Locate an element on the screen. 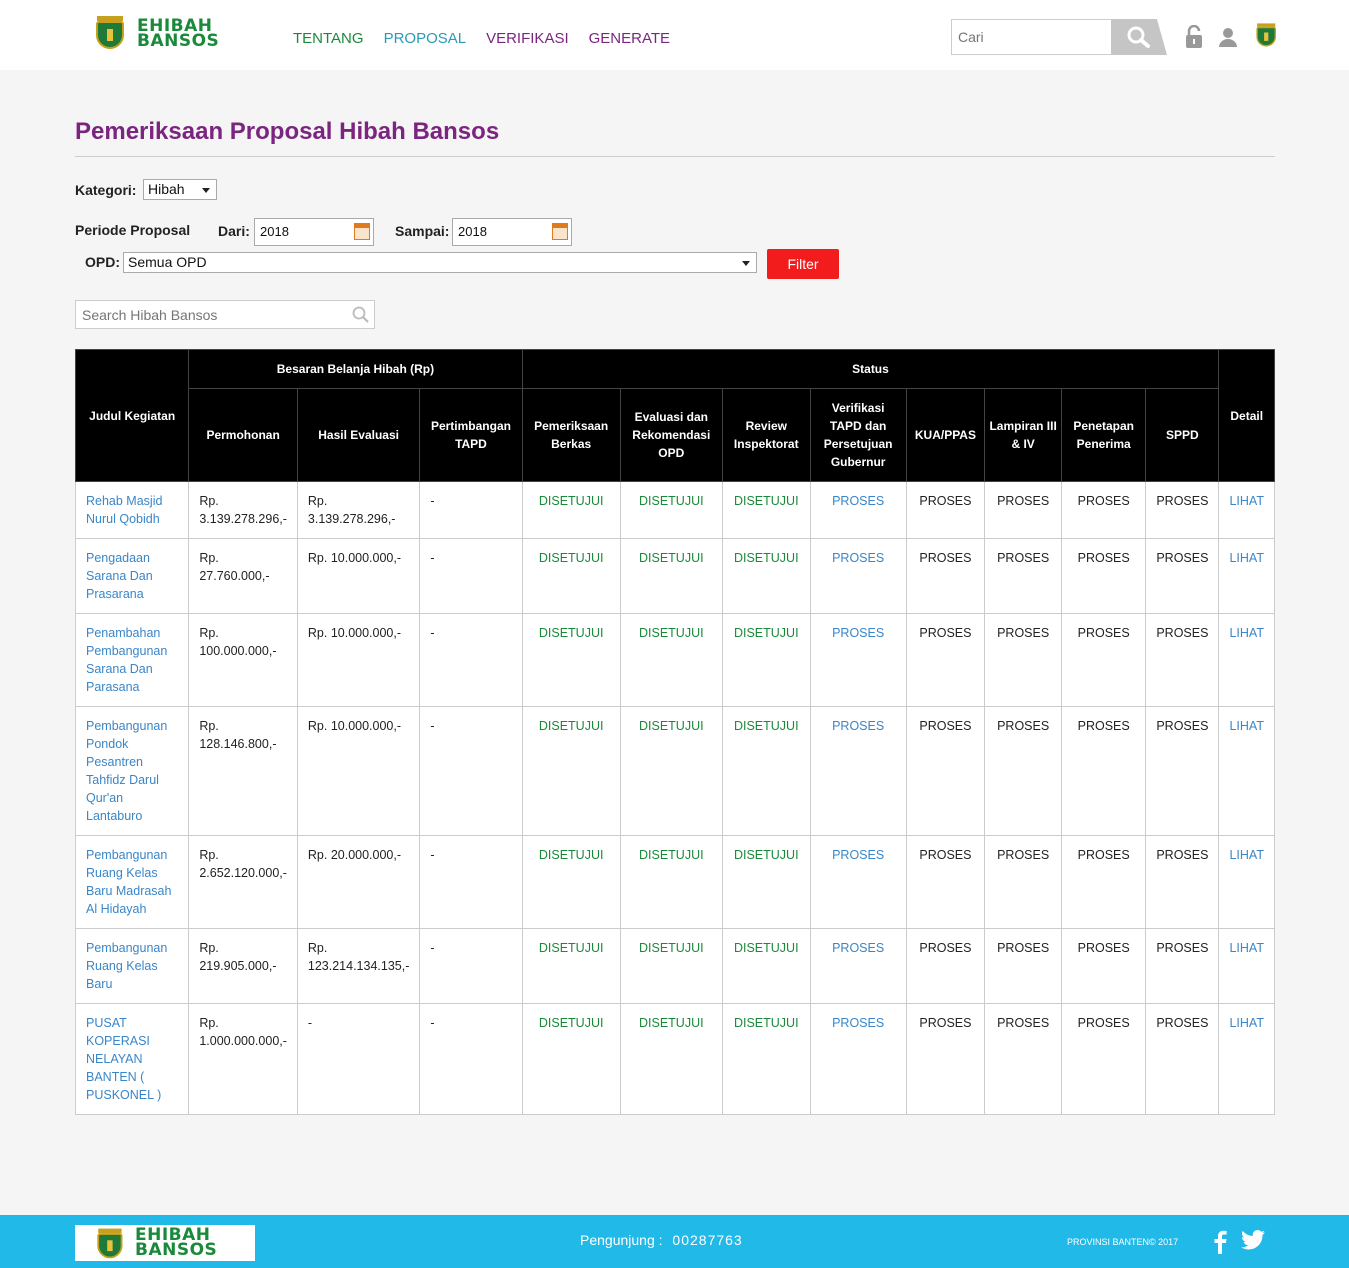 This screenshot has width=1349, height=1268. judul-link: Pengadaan Sarana Dan Prasarana is located at coordinates (132, 576).